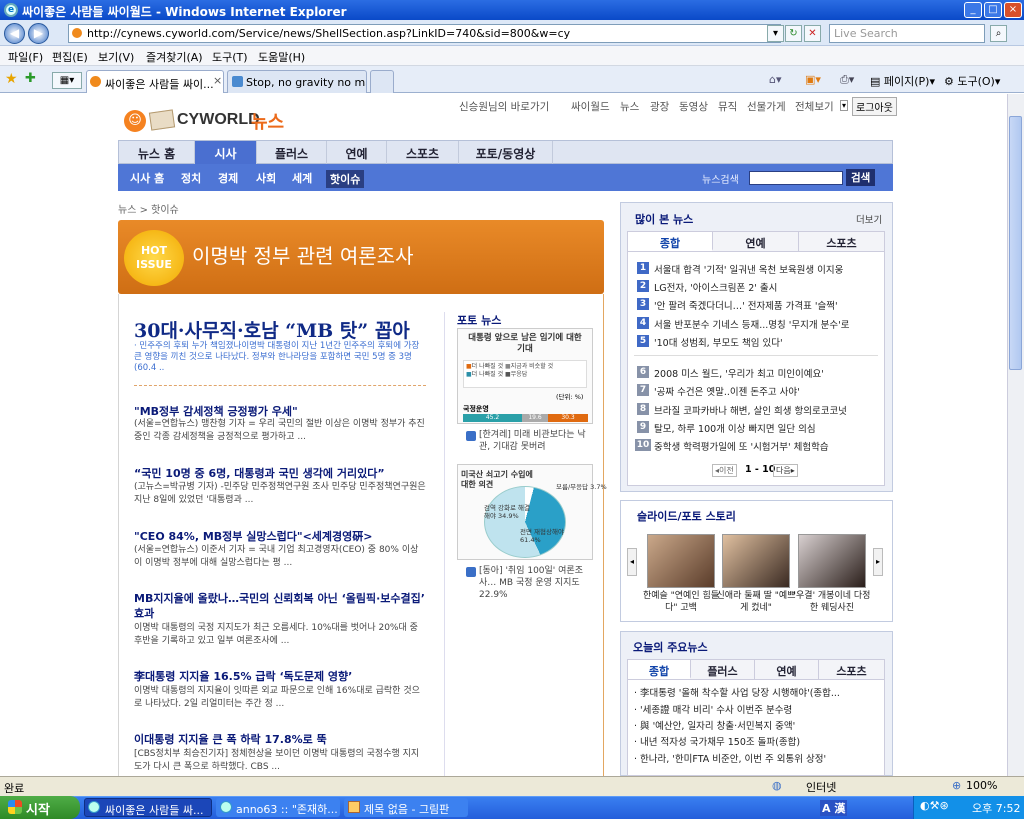 Image resolution: width=1024 pixels, height=819 pixels. I want to click on slide-caption: '우결' 개봉이네 다정한 웨딩사진, so click(832, 602).